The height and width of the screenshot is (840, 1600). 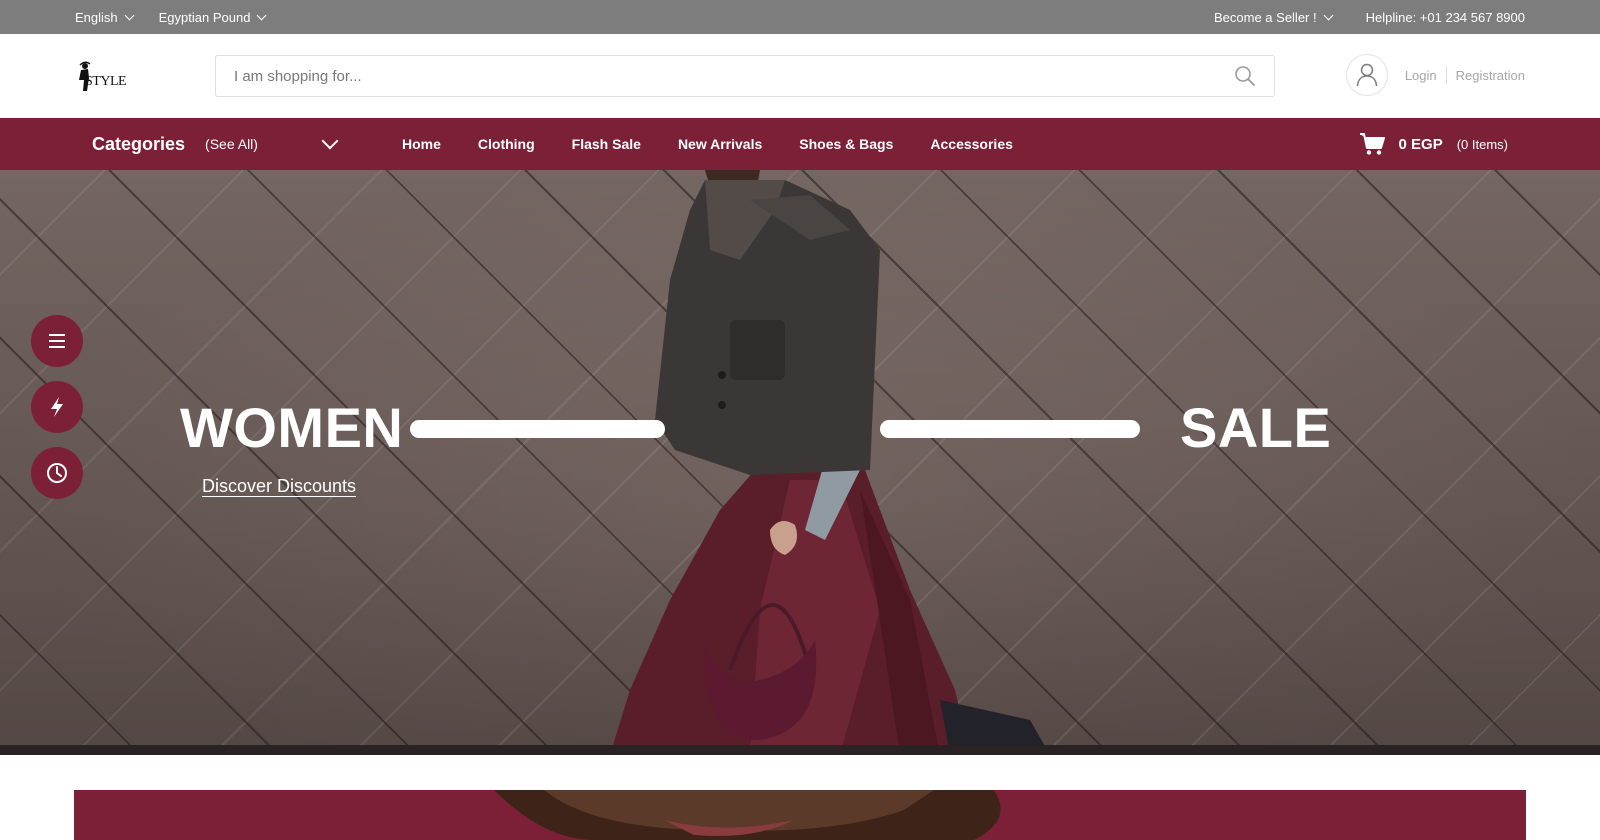 I want to click on header: STYLE Login Registration, so click(x=800, y=76).